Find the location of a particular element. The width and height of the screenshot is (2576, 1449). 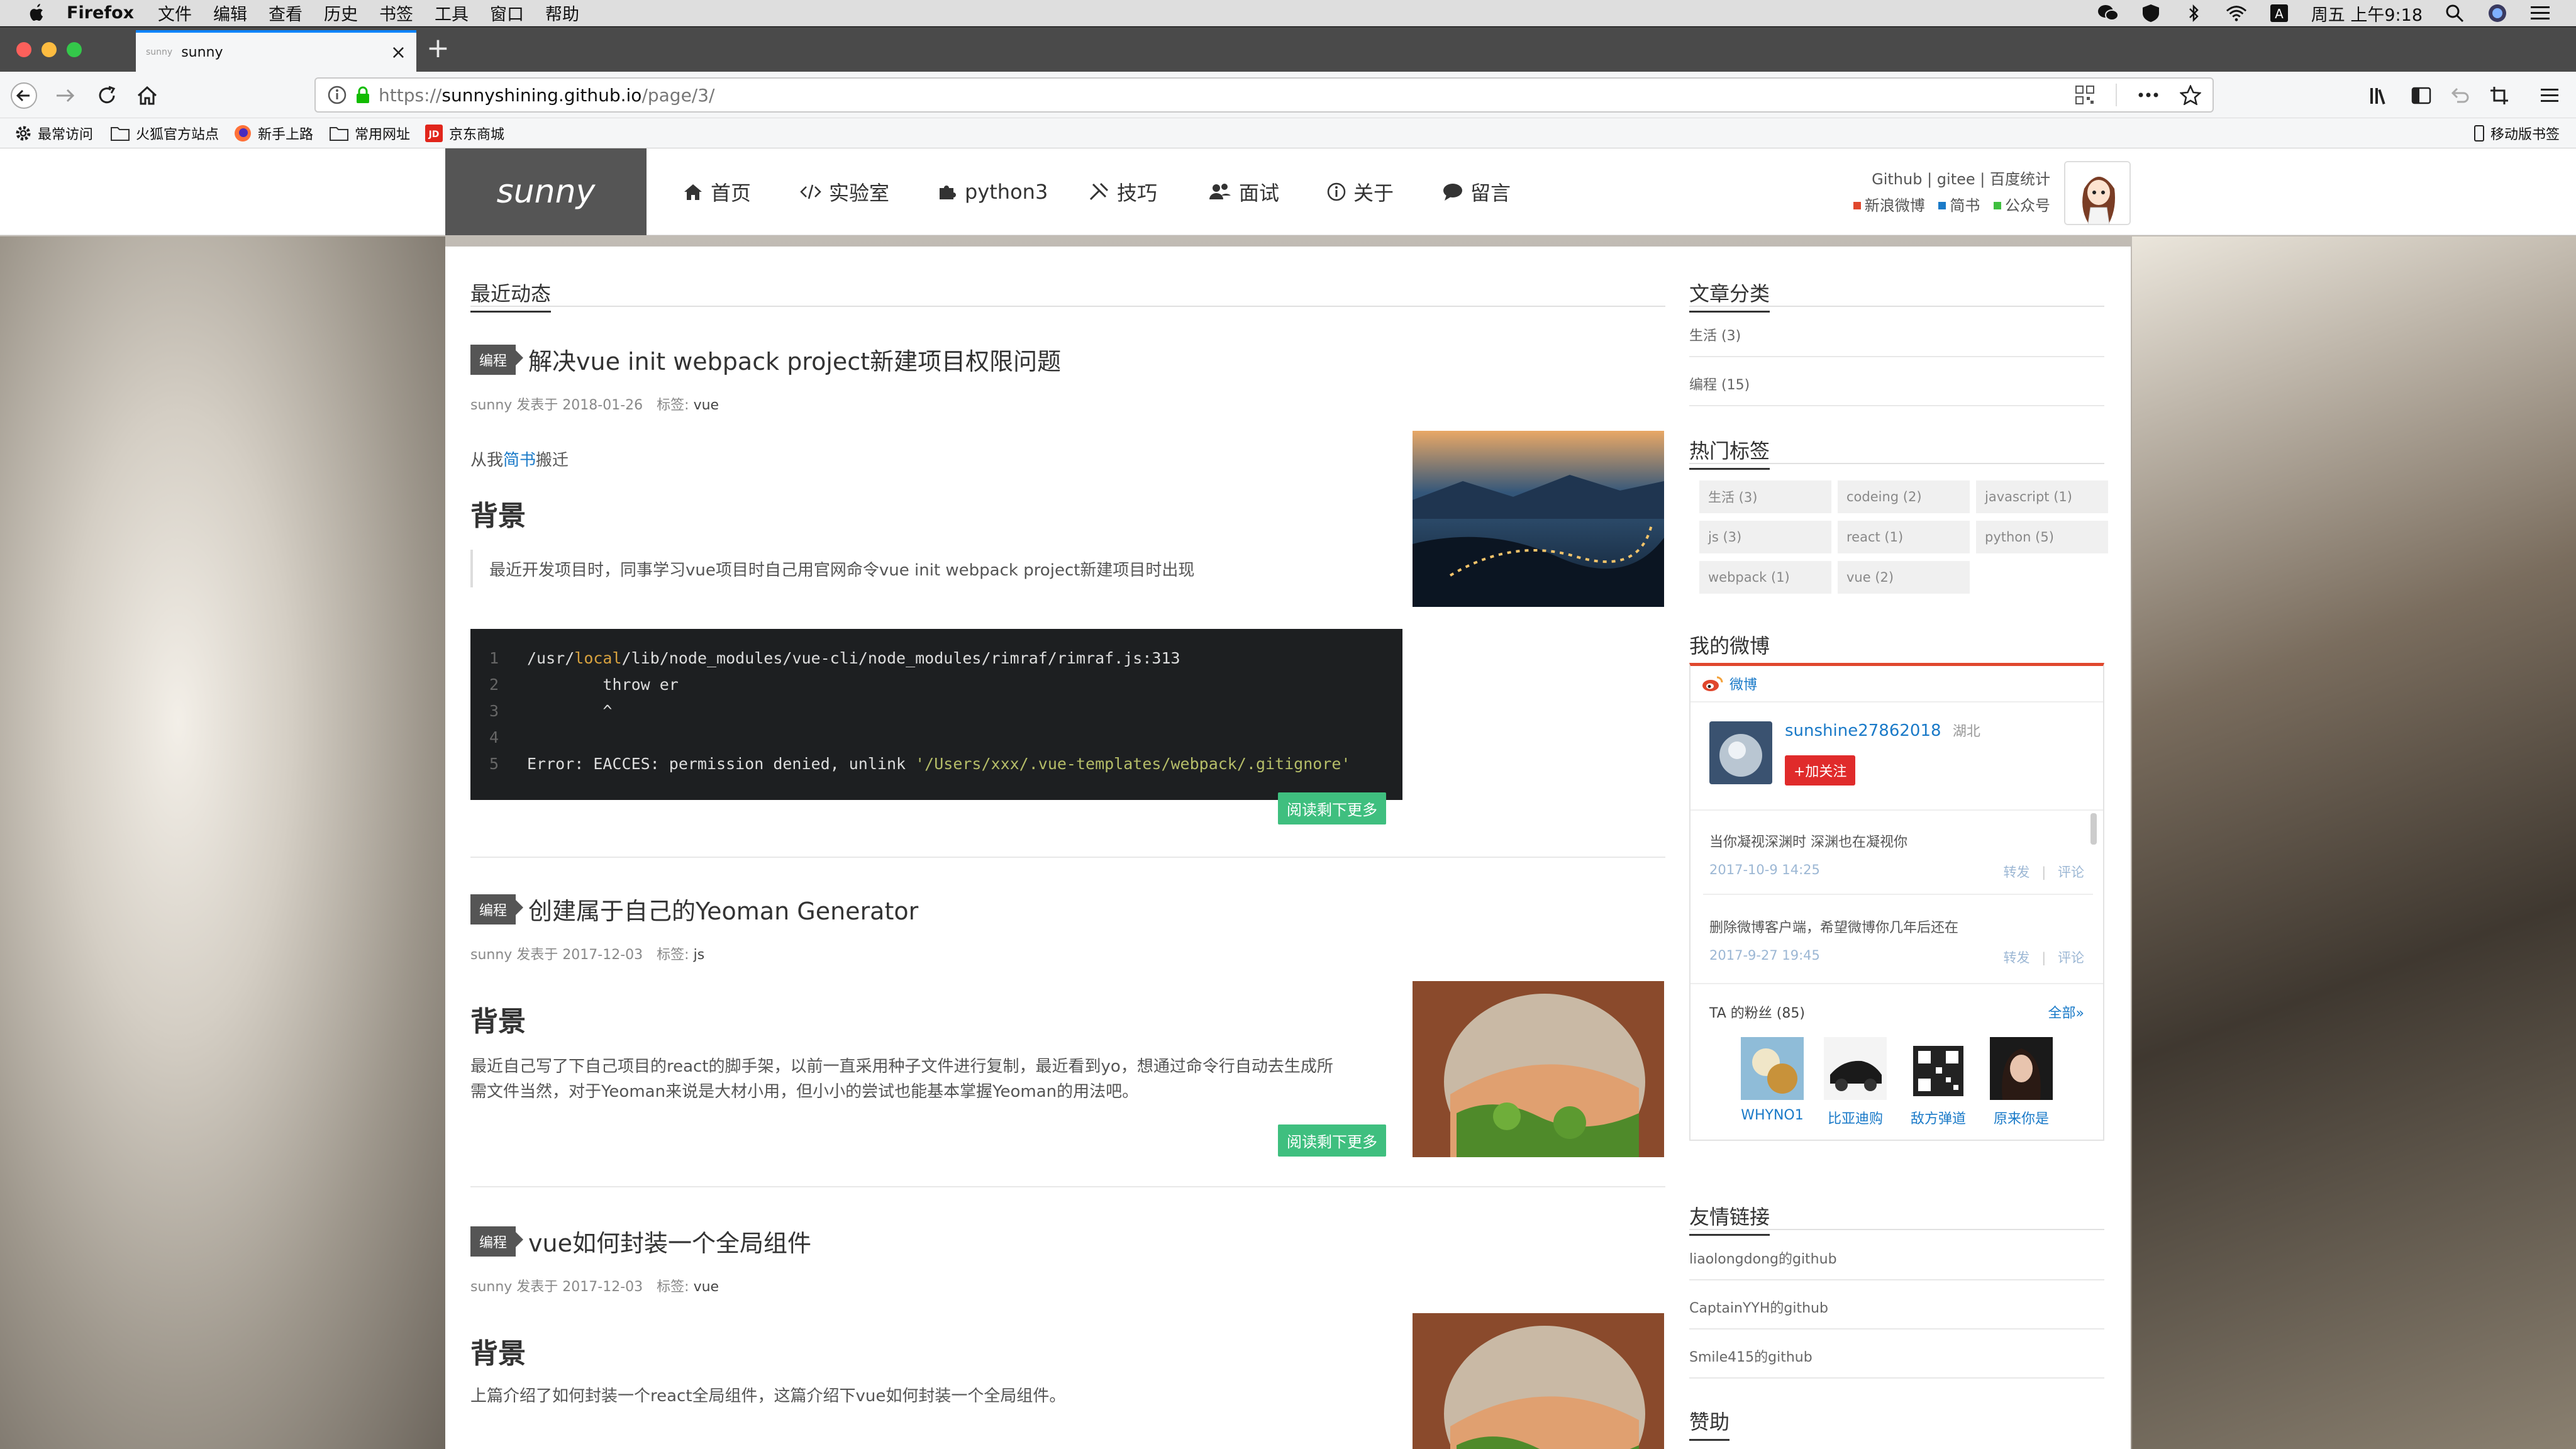

menubar-item-history: 历史 is located at coordinates (341, 13).